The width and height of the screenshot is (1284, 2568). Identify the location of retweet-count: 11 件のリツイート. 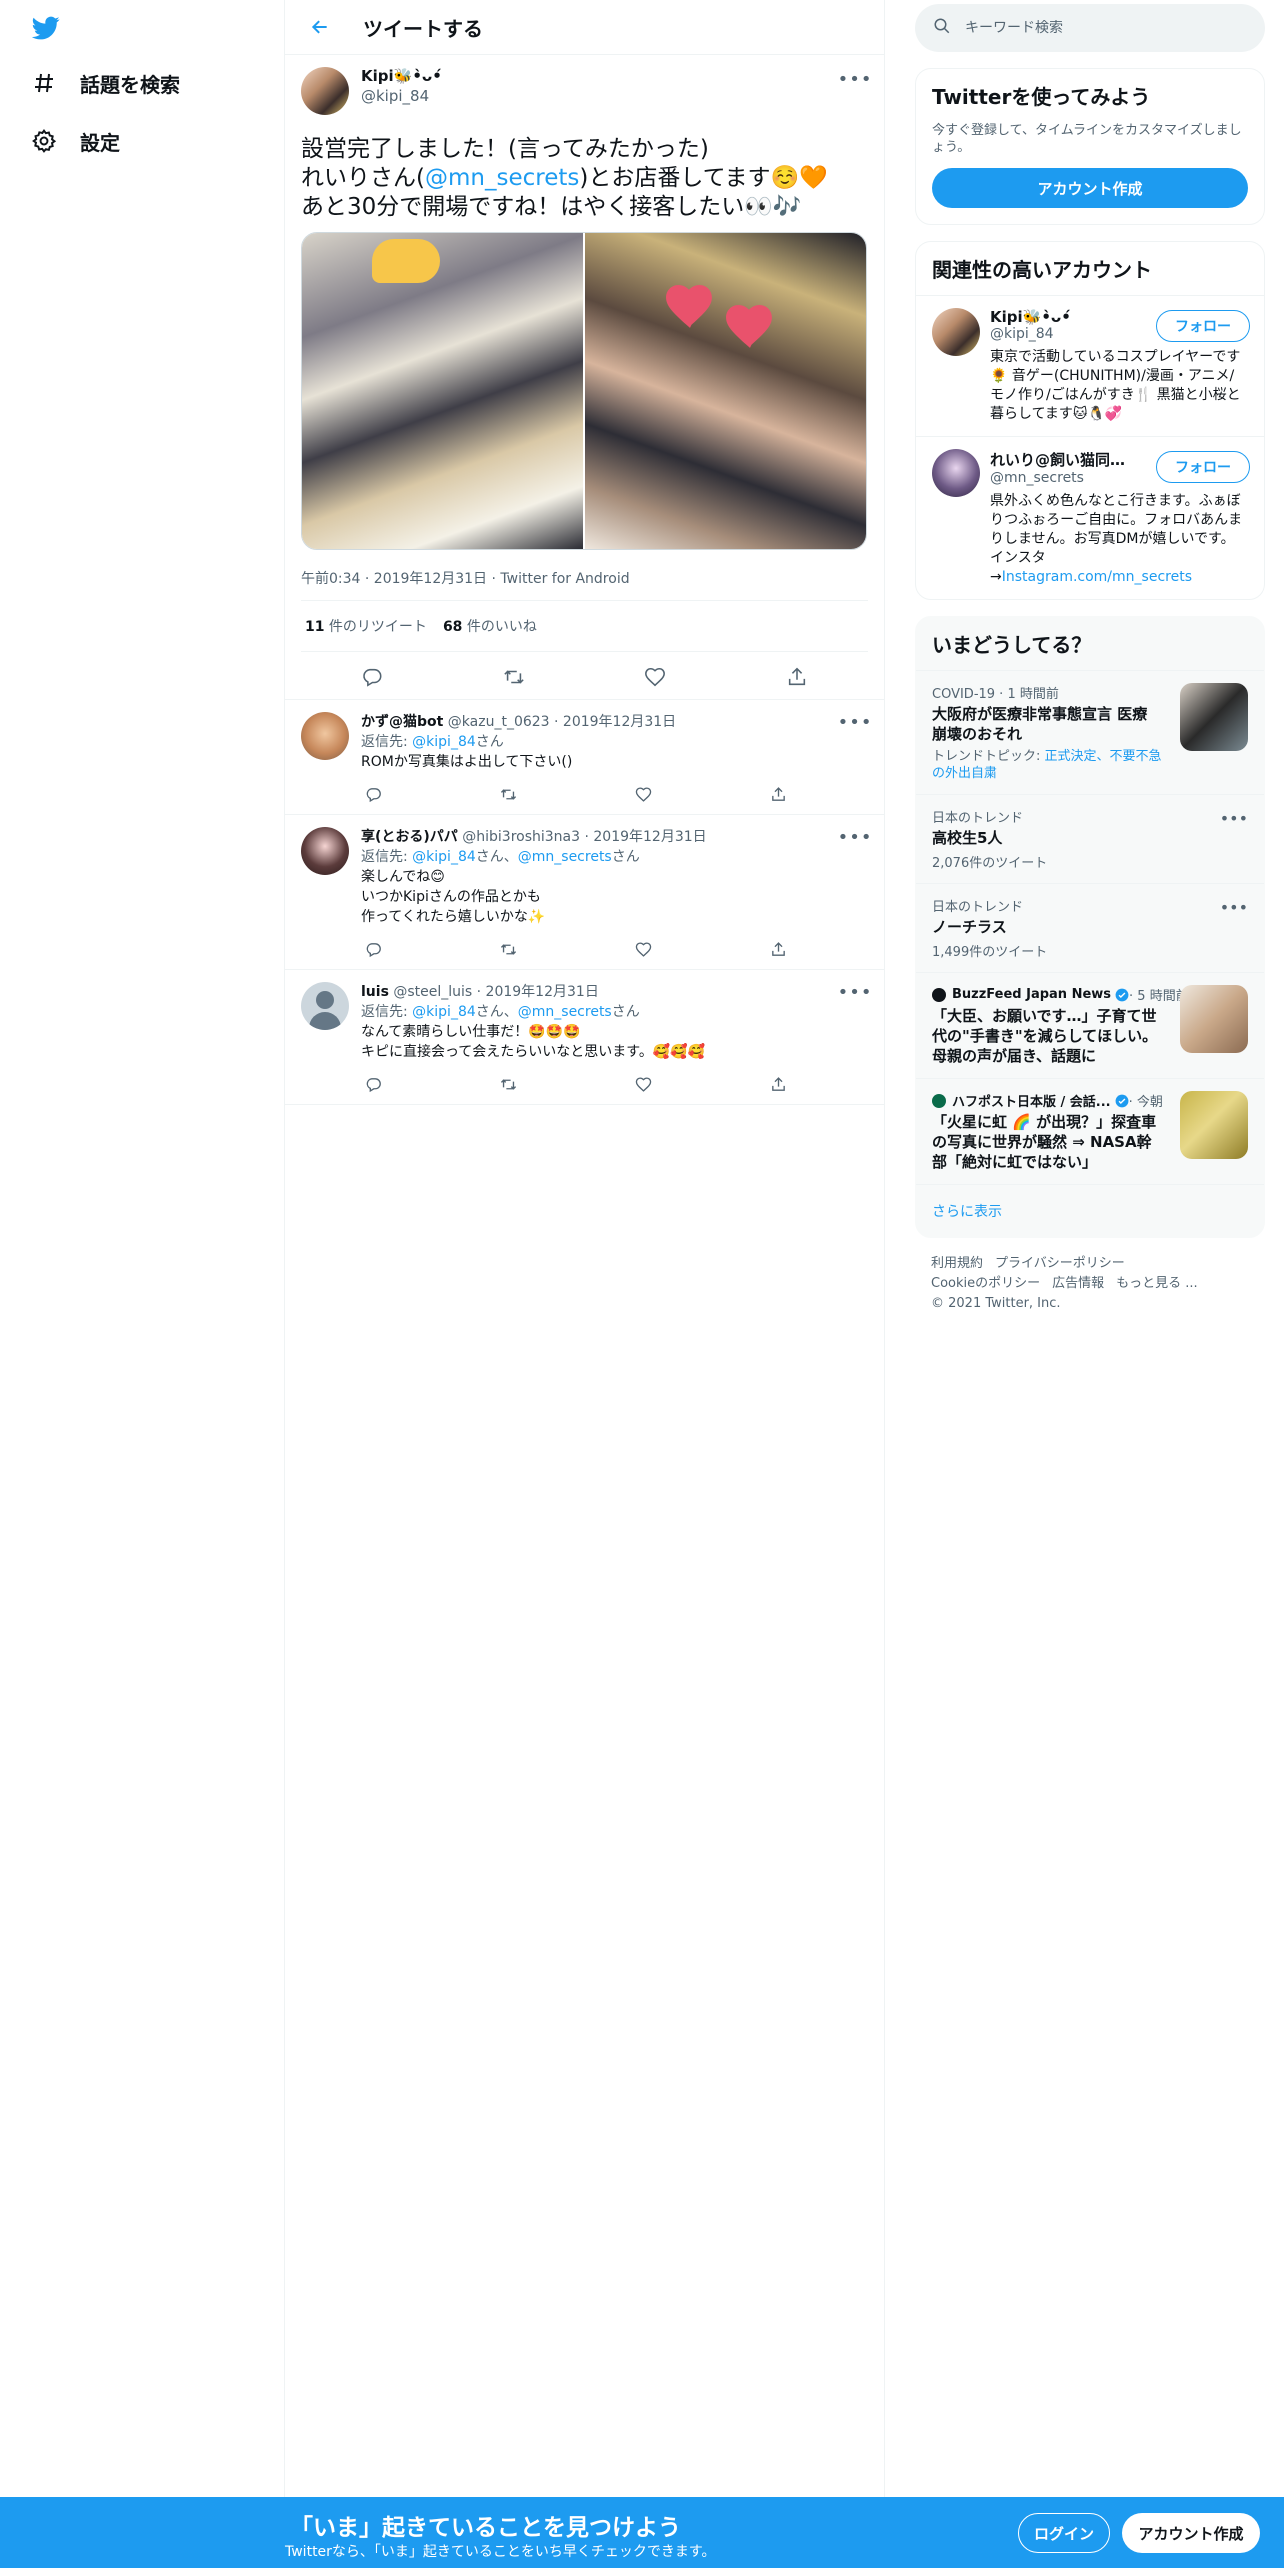
(366, 626).